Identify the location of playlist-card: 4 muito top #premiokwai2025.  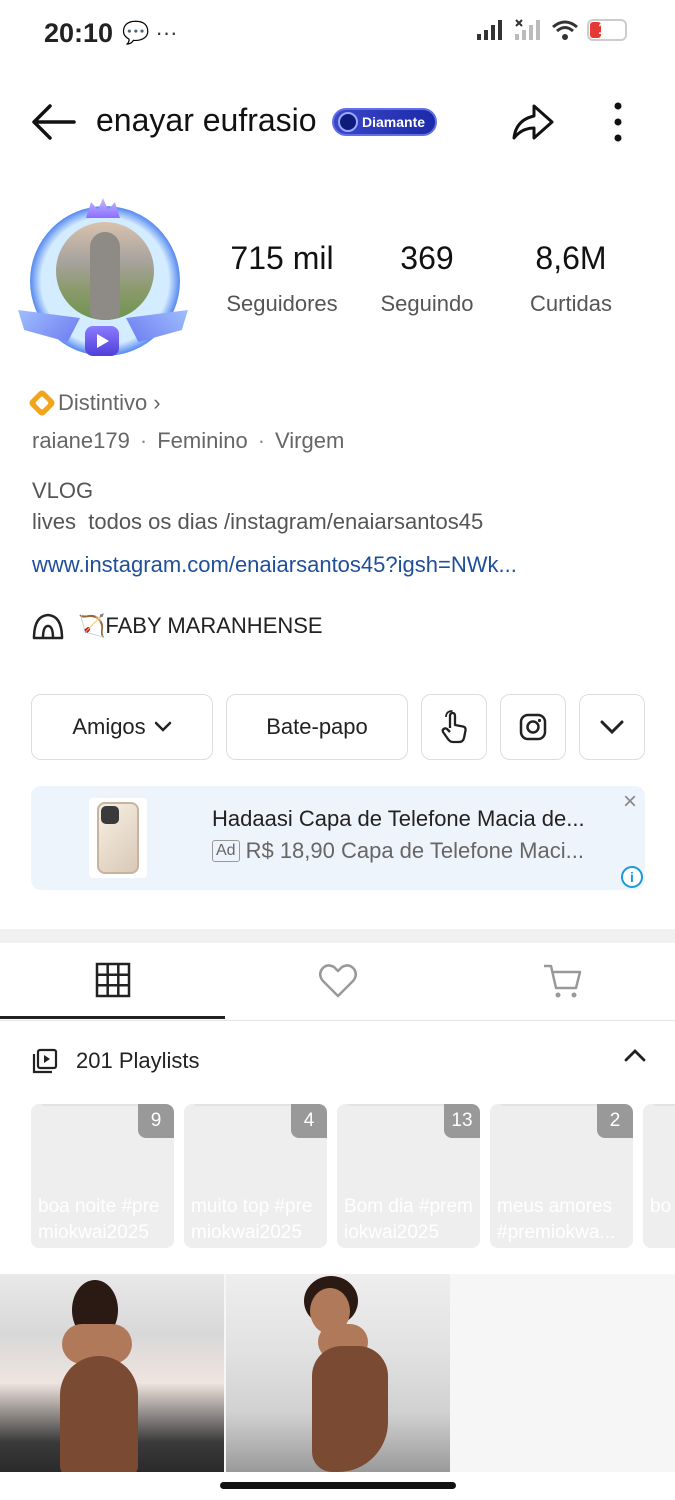
(255, 1176).